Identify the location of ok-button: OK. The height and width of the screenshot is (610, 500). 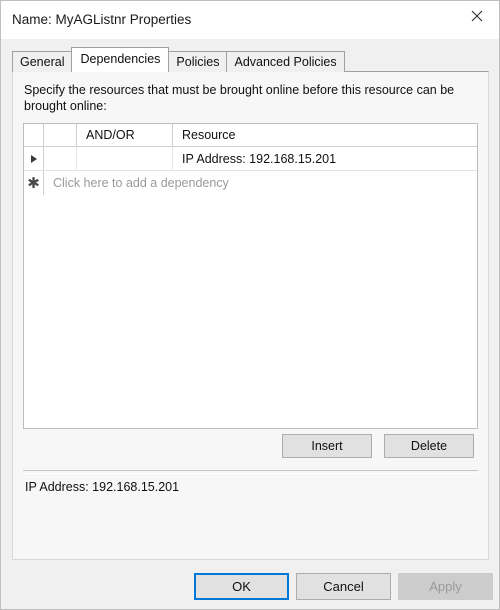
(241, 586).